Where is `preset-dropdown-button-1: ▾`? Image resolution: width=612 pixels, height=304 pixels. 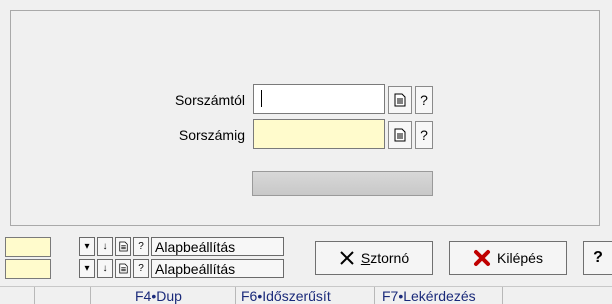 preset-dropdown-button-1: ▾ is located at coordinates (87, 246).